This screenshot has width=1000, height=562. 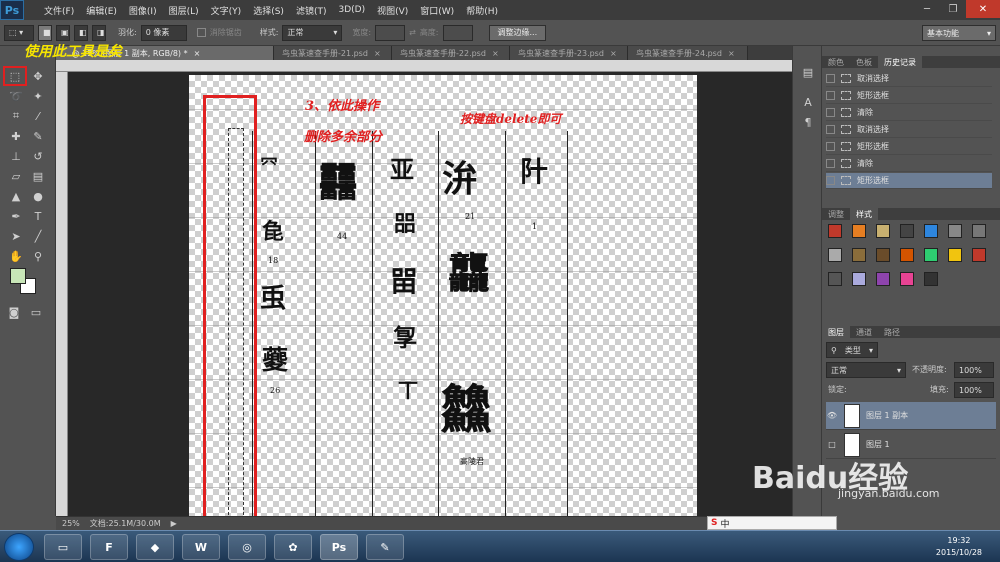 I want to click on tab-document-21: 鸟虫篆速查手册-21.psd ×, so click(x=333, y=53).